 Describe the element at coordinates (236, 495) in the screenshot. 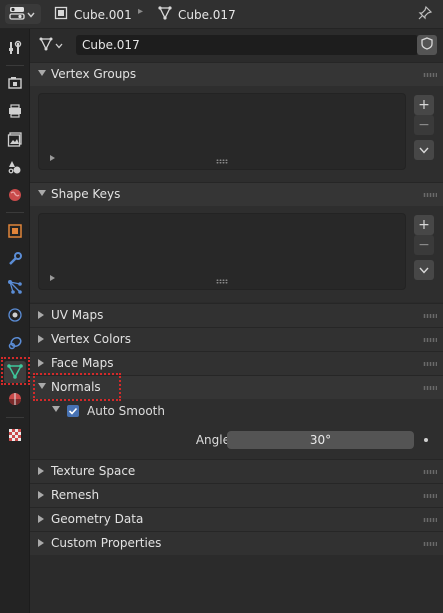

I see `panel-remesh-header: Remesh` at that location.